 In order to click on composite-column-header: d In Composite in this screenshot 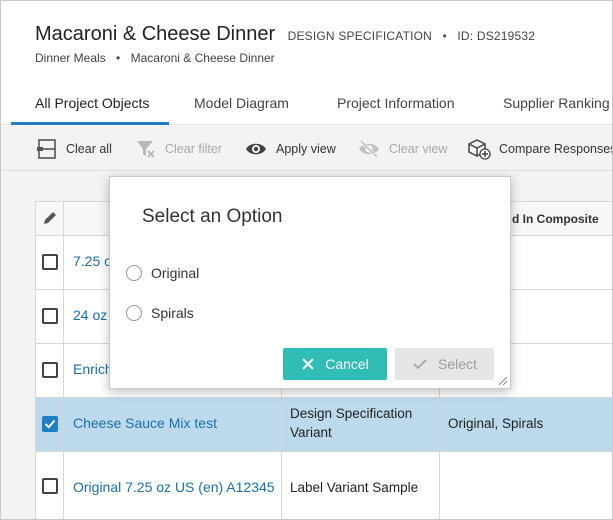, I will do `click(555, 219)`.